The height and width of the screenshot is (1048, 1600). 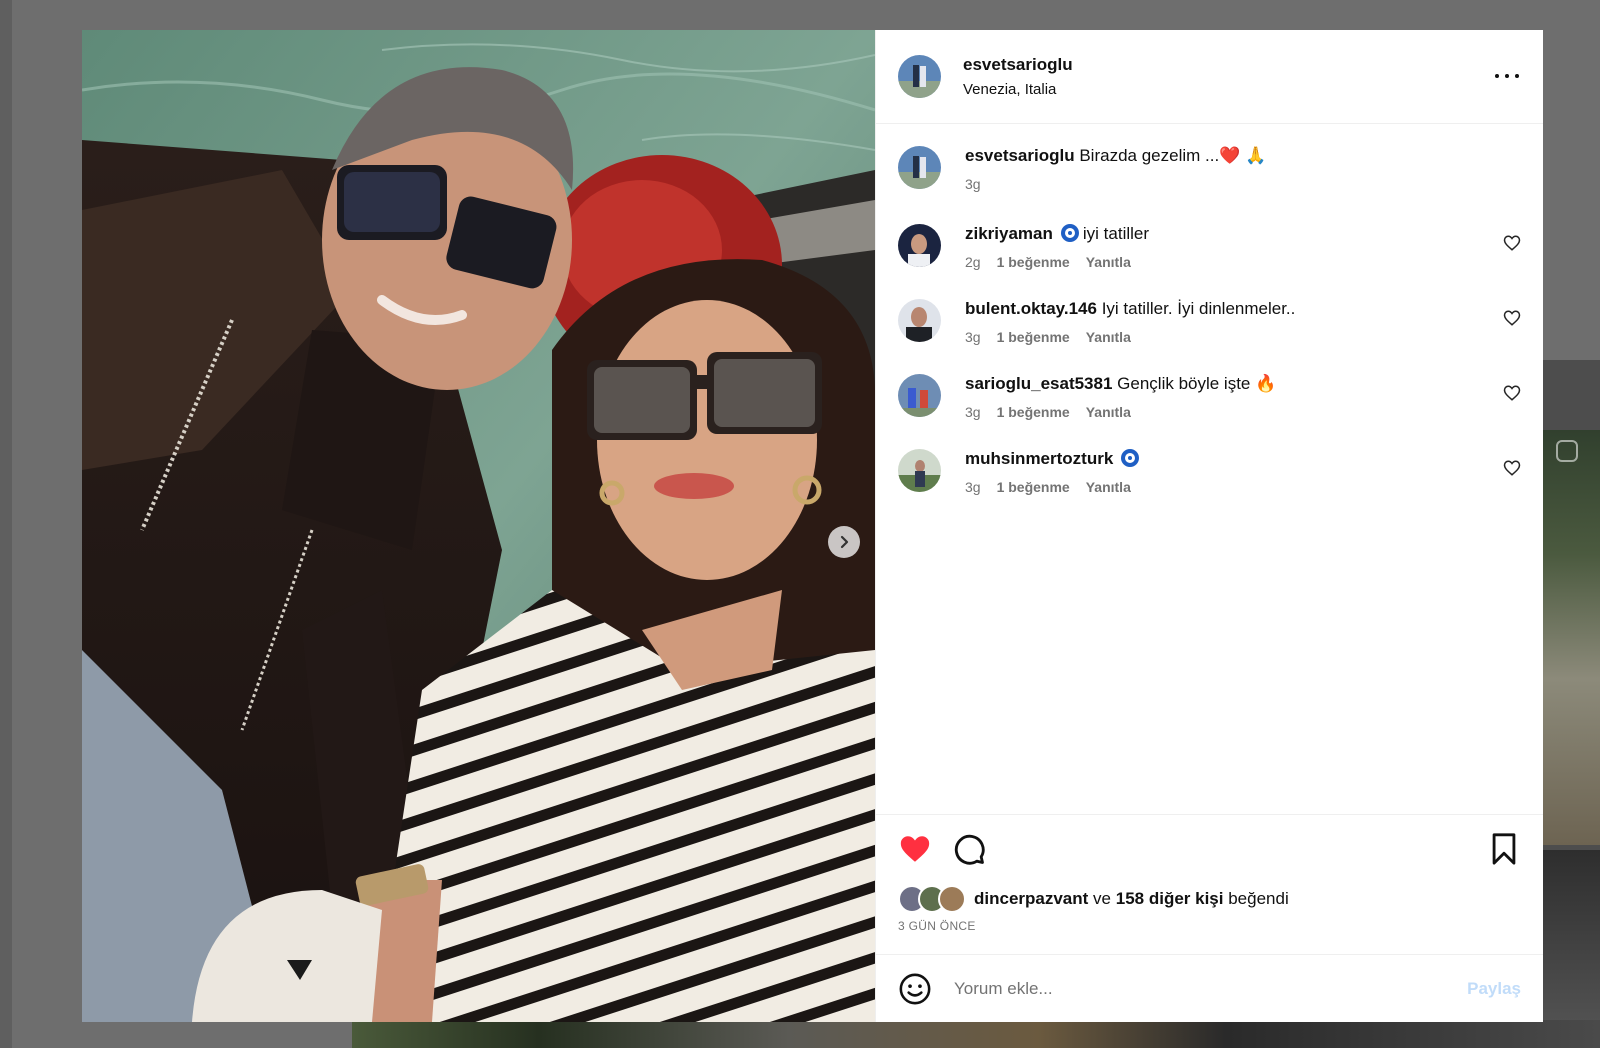 What do you see at coordinates (915, 989) in the screenshot?
I see `emoji-icon` at bounding box center [915, 989].